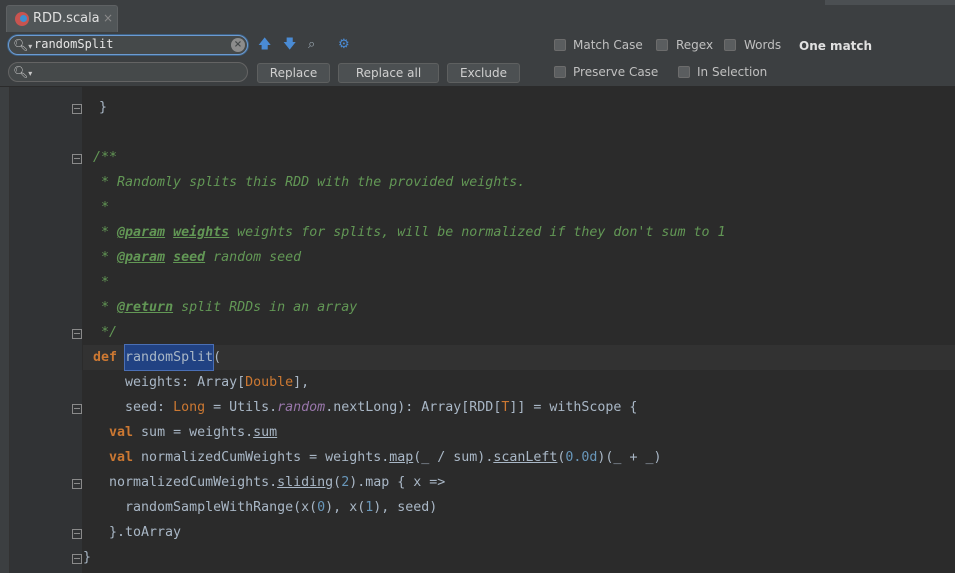  Describe the element at coordinates (519, 357) in the screenshot. I see `code-line-current: def randomSplit(` at that location.